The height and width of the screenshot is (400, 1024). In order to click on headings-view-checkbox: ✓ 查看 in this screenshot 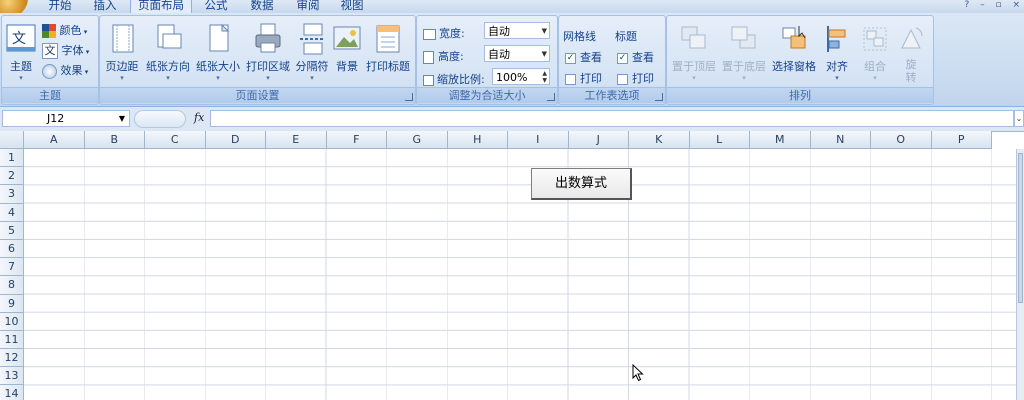, I will do `click(635, 57)`.